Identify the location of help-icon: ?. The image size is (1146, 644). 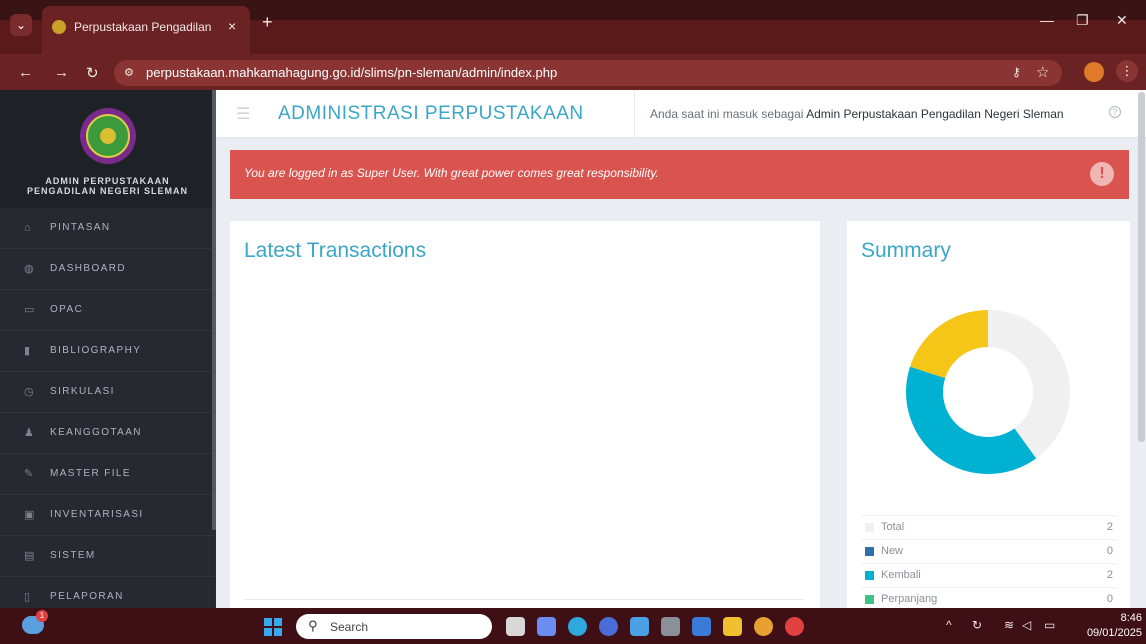
(1115, 112).